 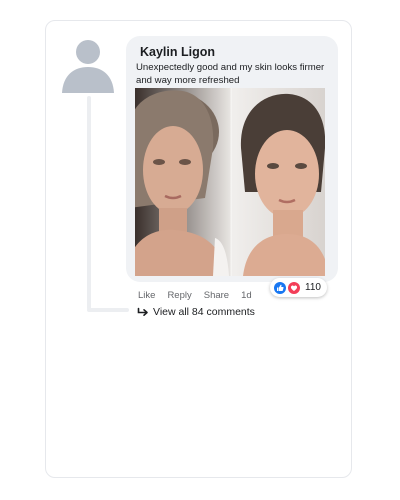 What do you see at coordinates (294, 287) in the screenshot?
I see `love-icon` at bounding box center [294, 287].